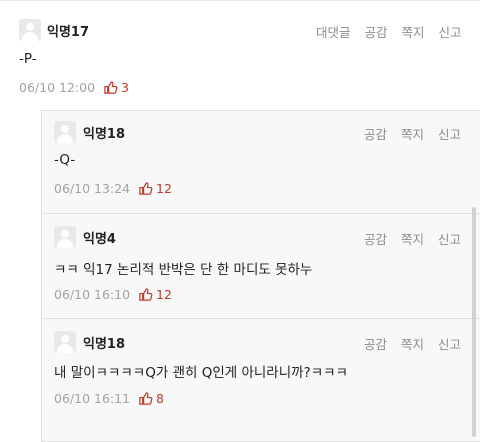 The image size is (480, 442). What do you see at coordinates (183, 270) in the screenshot?
I see `reply-text: ㅋㅋ 익17 논리적 반박은 단 한 마디도 못하누` at bounding box center [183, 270].